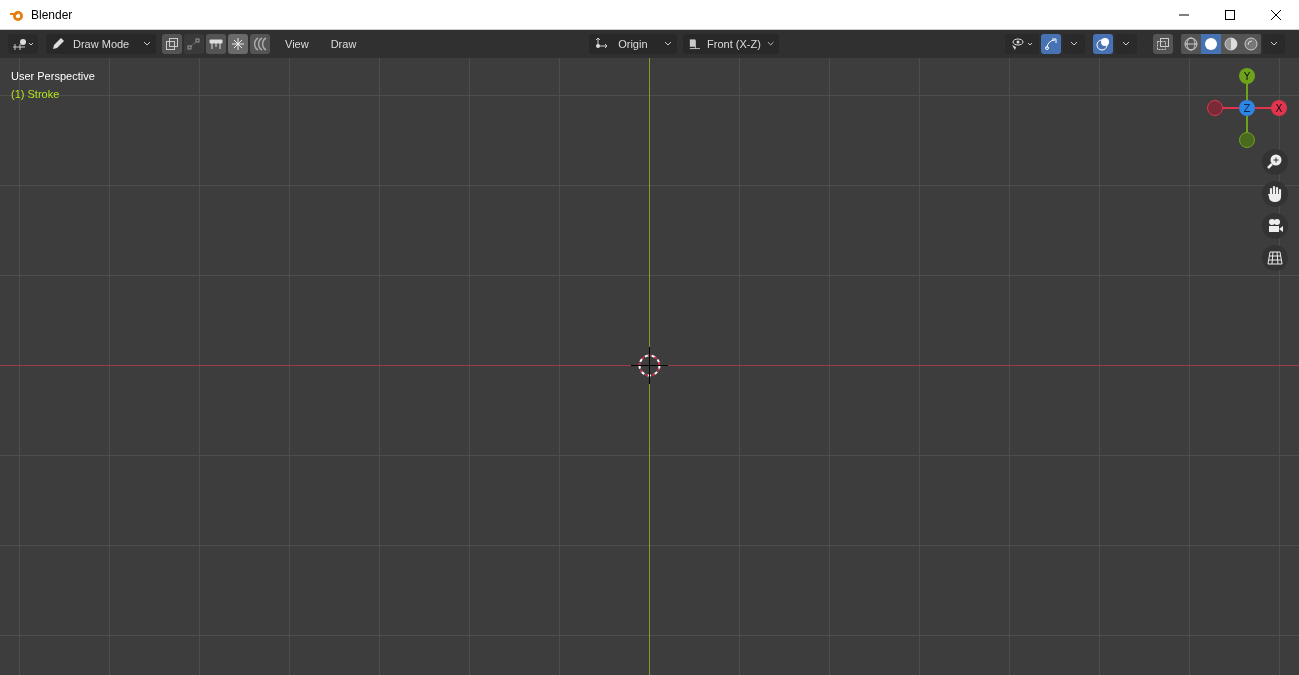  I want to click on snowflake-icon, so click(238, 44).